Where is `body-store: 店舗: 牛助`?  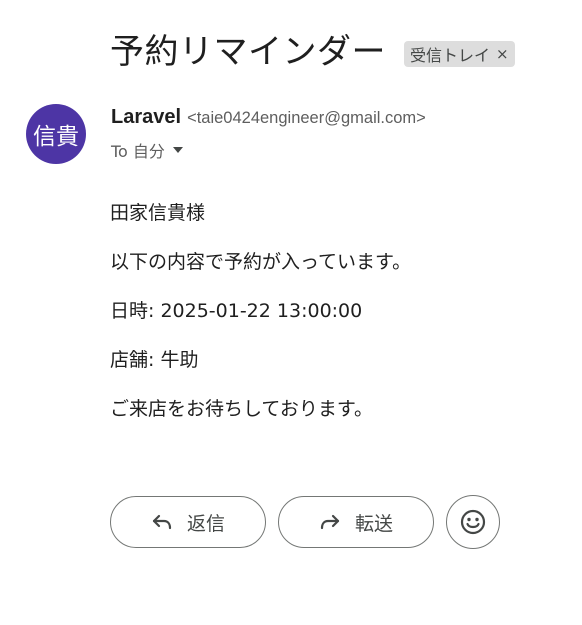
body-store: 店舗: 牛助 is located at coordinates (154, 360).